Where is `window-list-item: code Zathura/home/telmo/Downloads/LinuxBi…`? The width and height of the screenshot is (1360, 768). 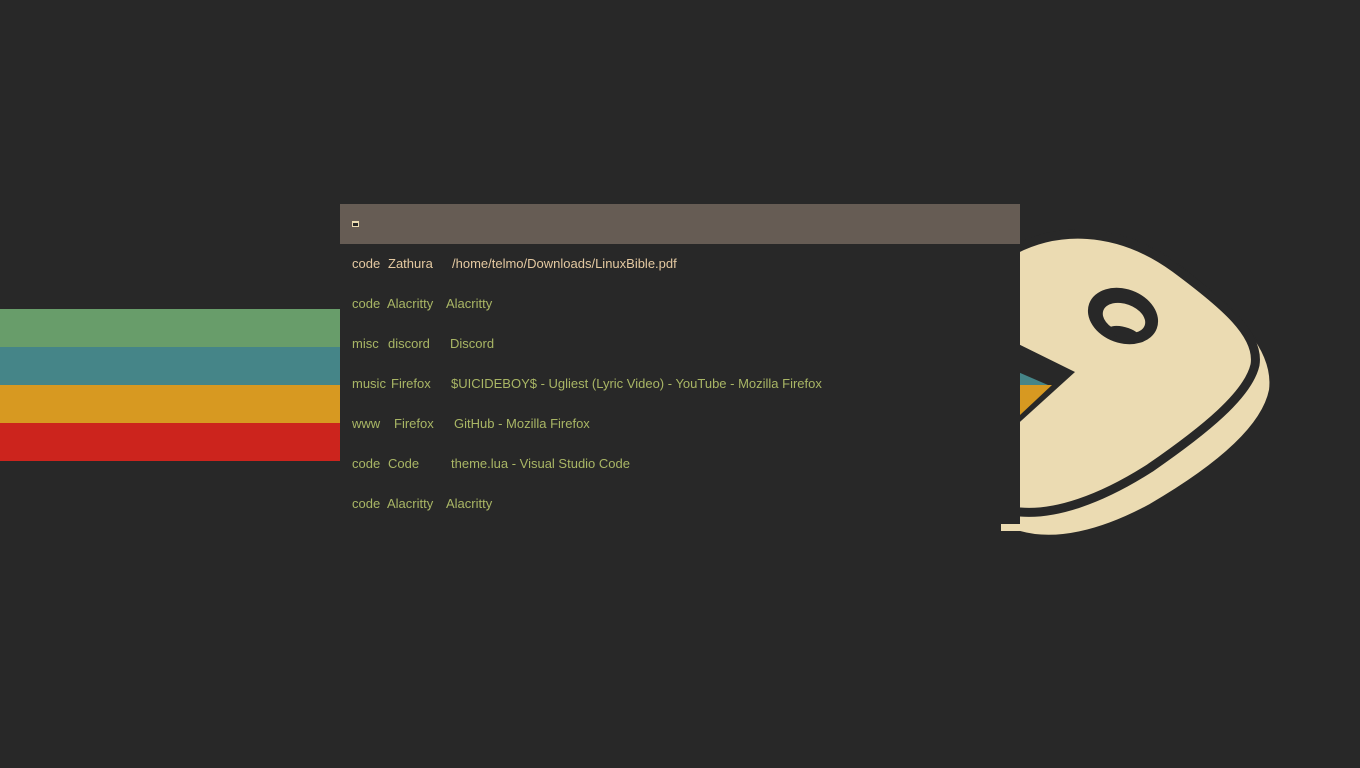
window-list-item: code Zathura/home/telmo/Downloads/LinuxBi… is located at coordinates (680, 264).